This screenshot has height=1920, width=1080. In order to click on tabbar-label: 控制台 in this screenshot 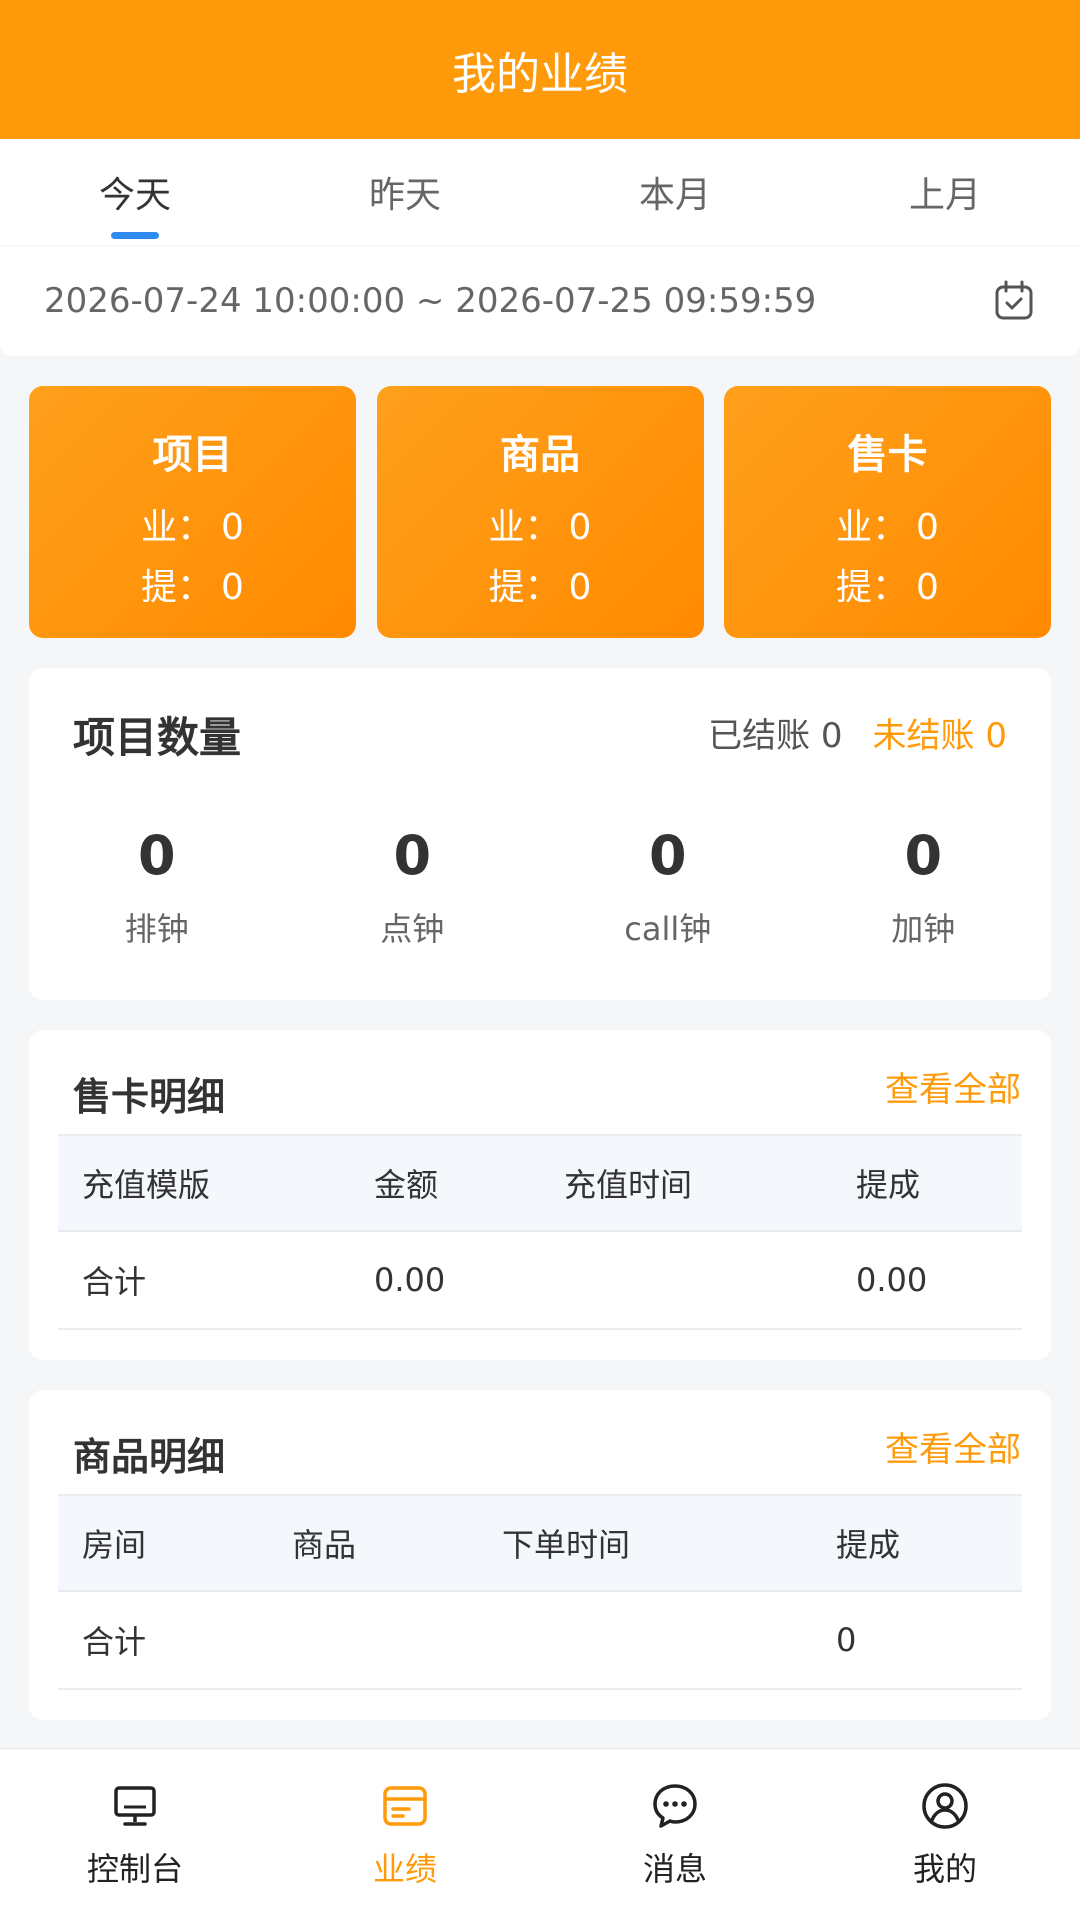, I will do `click(134, 1868)`.